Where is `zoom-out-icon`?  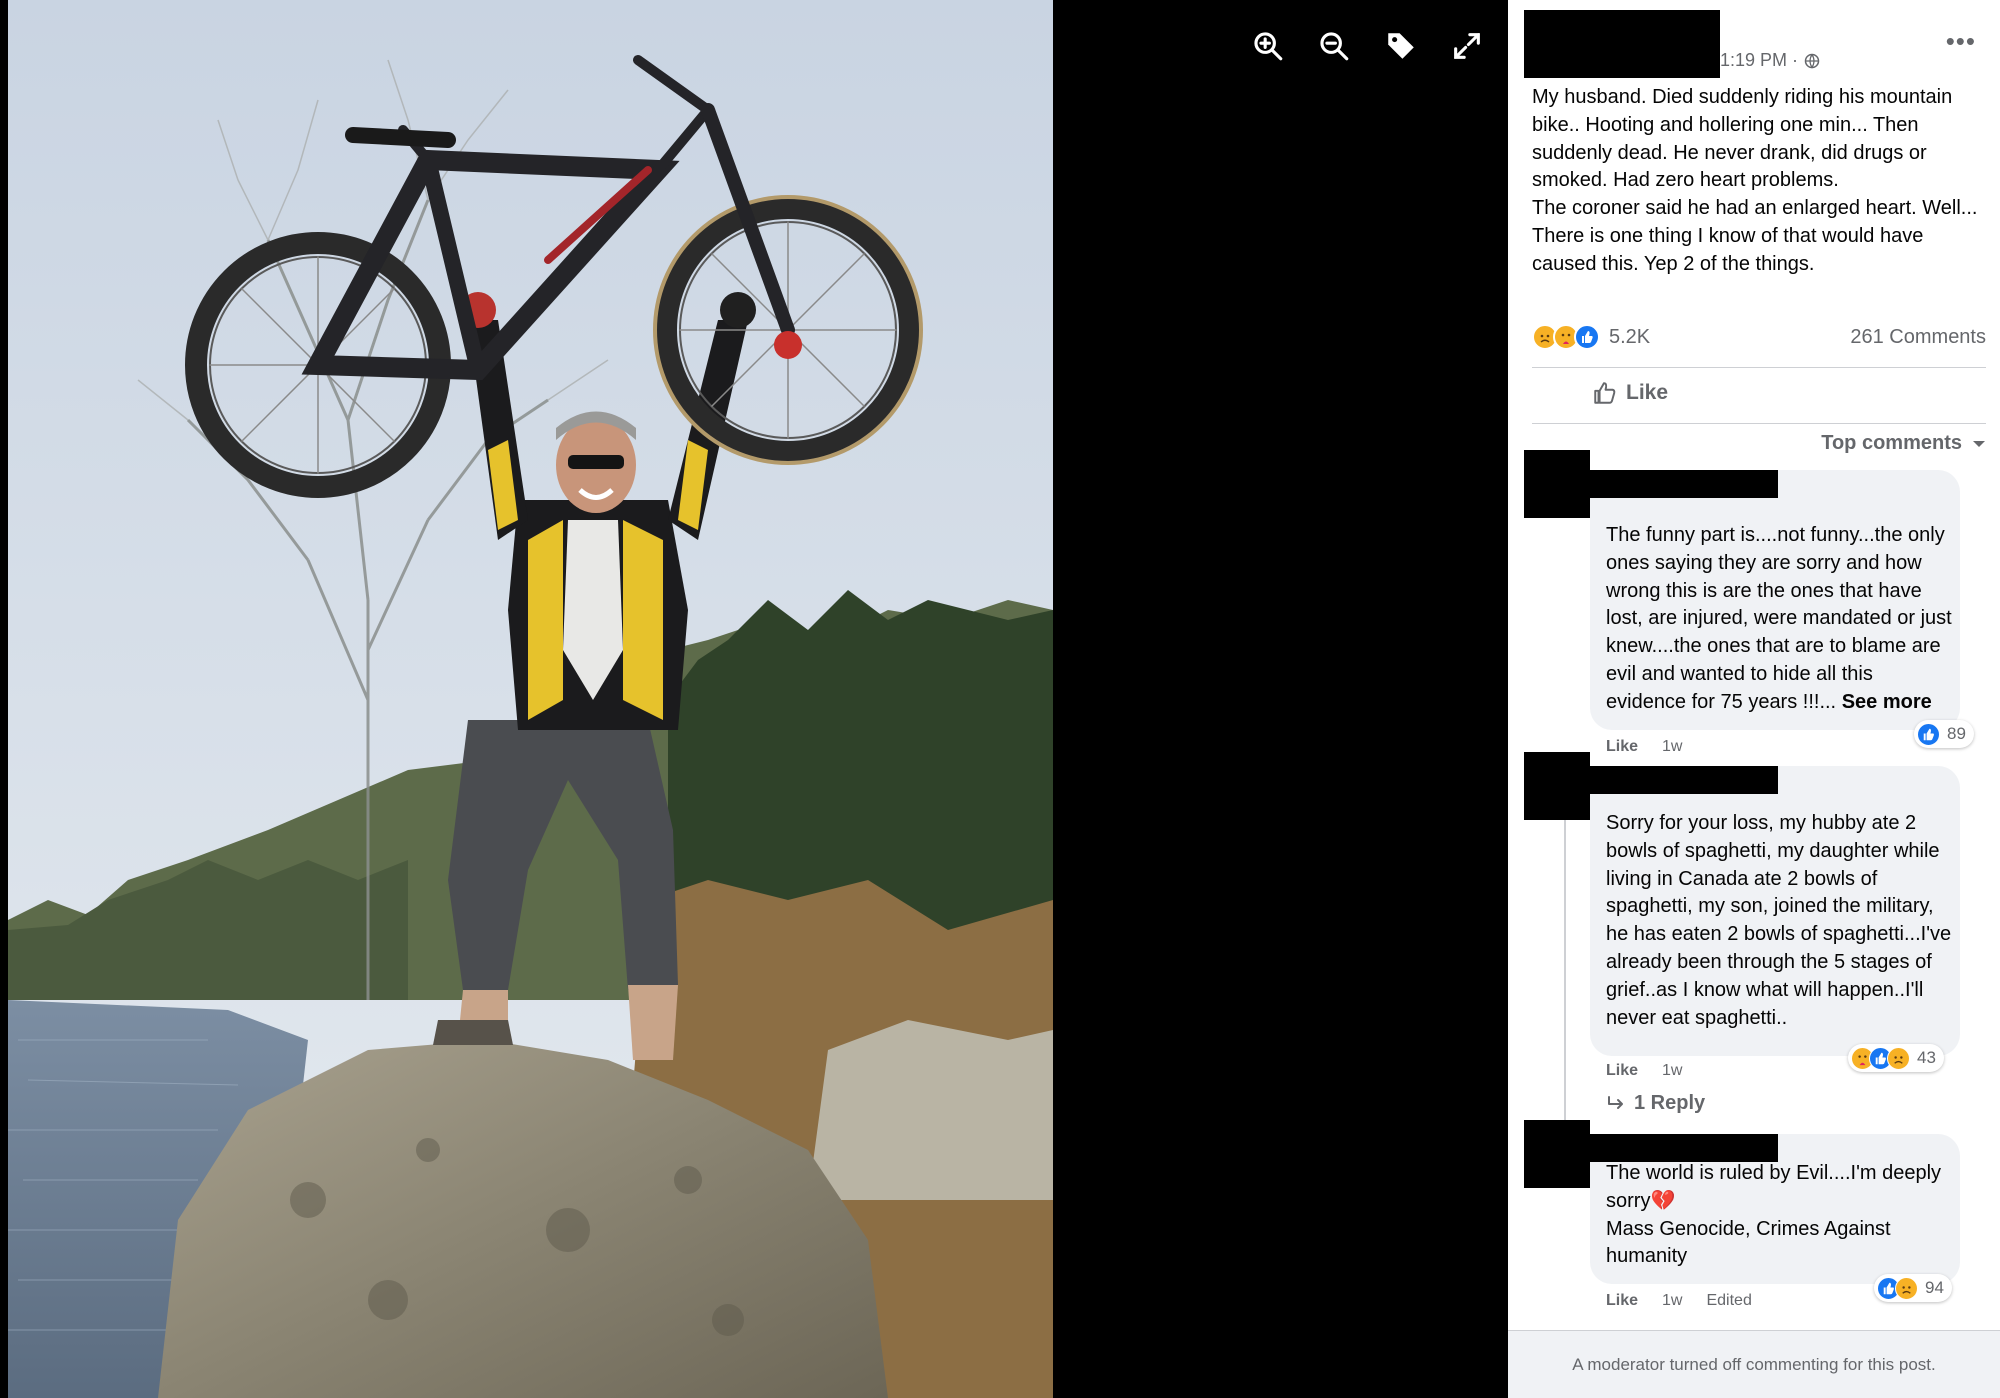 zoom-out-icon is located at coordinates (1334, 46).